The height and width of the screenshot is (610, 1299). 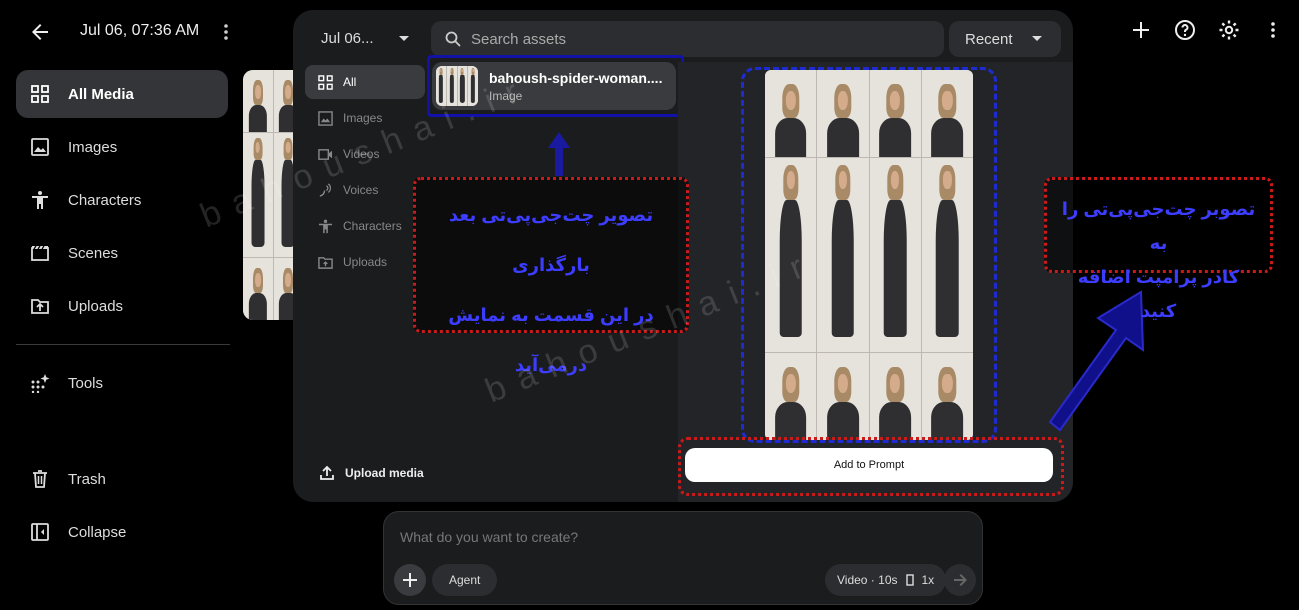 What do you see at coordinates (519, 39) in the screenshot?
I see `search-placeholder: Search assets` at bounding box center [519, 39].